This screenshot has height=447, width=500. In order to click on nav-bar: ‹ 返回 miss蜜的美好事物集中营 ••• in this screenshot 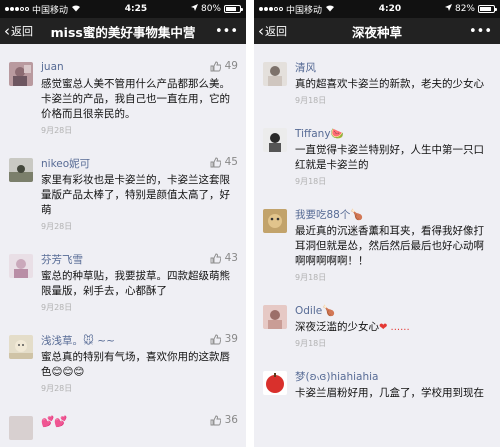, I will do `click(123, 31)`.